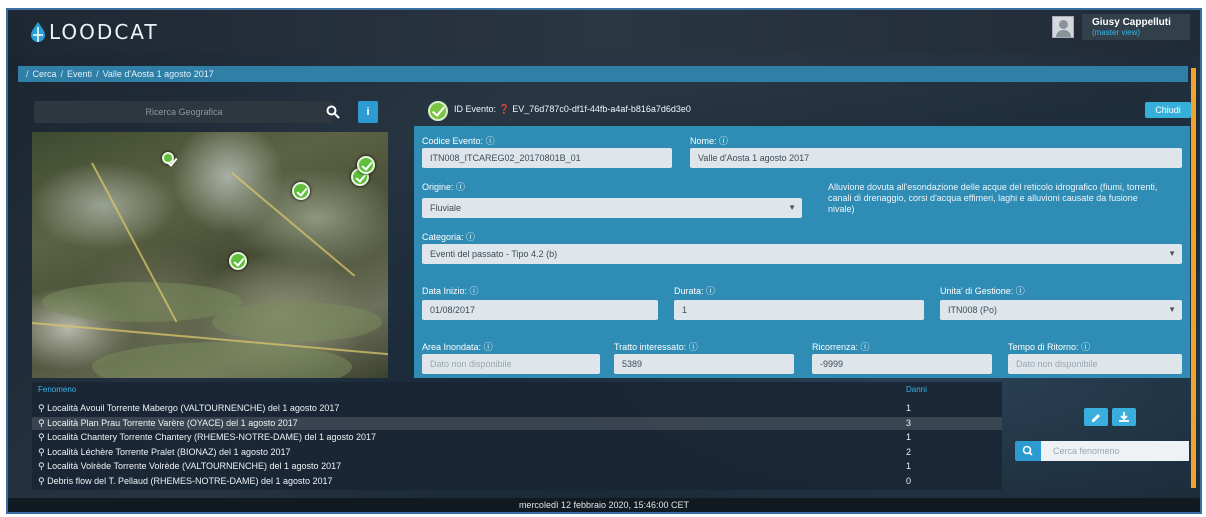 This screenshot has height=517, width=1206. Describe the element at coordinates (1136, 32) in the screenshot. I see `user-role: (master view)` at that location.